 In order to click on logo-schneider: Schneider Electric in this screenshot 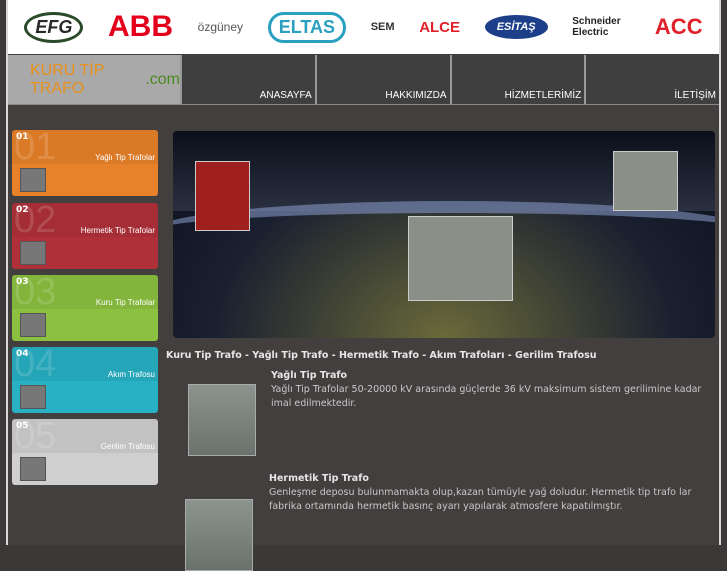, I will do `click(601, 27)`.